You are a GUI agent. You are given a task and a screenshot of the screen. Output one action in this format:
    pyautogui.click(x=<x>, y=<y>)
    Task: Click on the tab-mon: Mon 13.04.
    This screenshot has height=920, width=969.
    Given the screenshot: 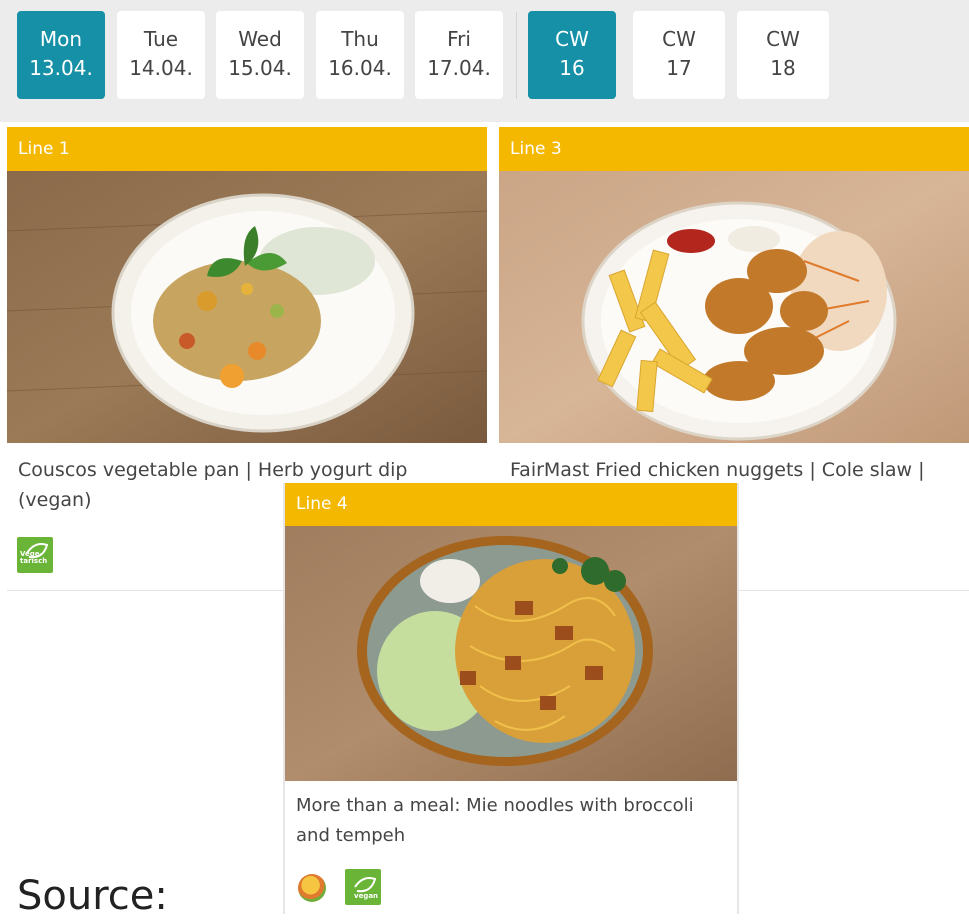 What is the action you would take?
    pyautogui.click(x=61, y=55)
    